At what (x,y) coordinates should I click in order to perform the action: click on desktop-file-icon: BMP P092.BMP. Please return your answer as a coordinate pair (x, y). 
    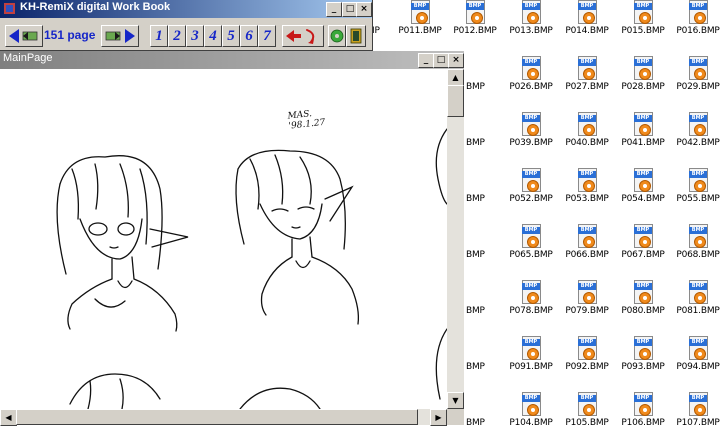
    Looking at the image, I should click on (587, 364).